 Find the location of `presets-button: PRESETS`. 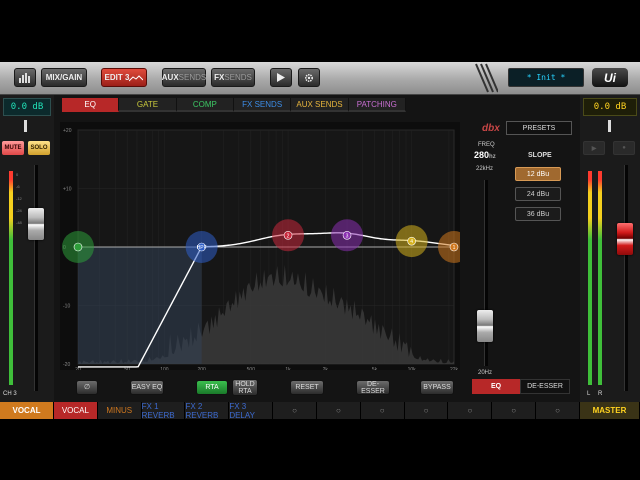

presets-button: PRESETS is located at coordinates (539, 128).